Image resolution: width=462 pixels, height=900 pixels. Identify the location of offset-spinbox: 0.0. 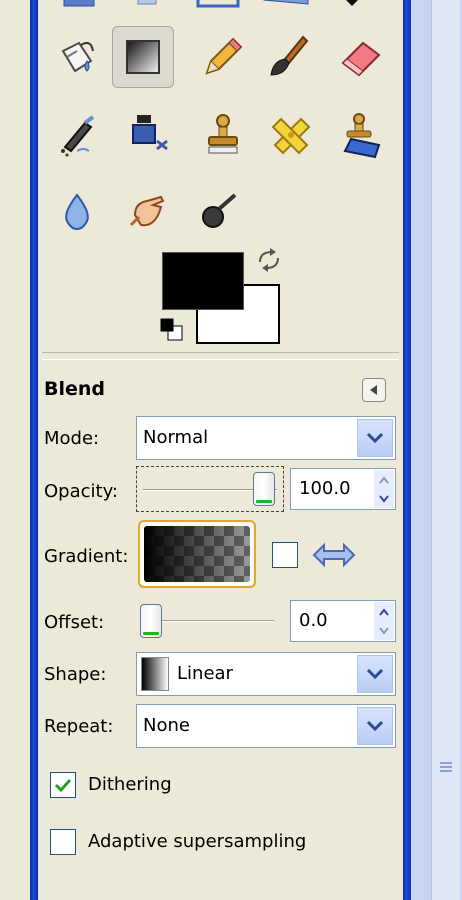
(343, 621).